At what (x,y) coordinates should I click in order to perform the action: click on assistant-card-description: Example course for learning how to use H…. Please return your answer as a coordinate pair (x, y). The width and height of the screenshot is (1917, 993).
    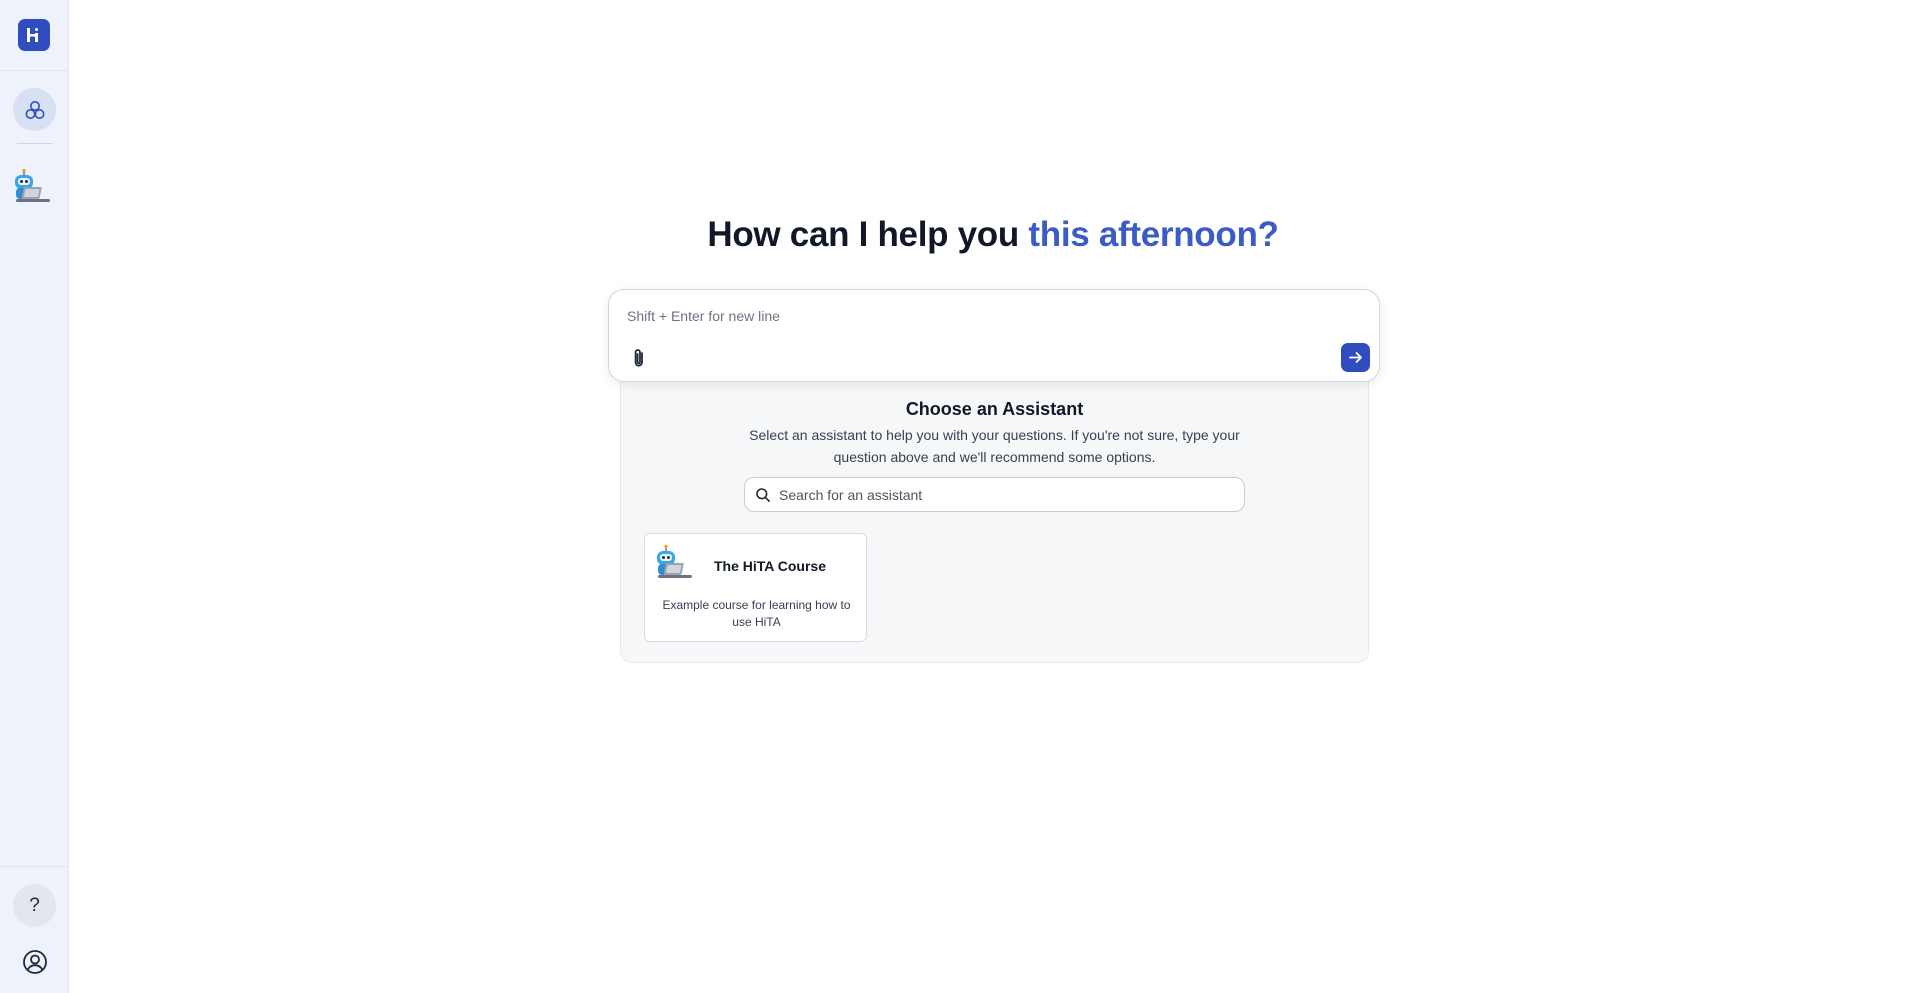
    Looking at the image, I should click on (756, 613).